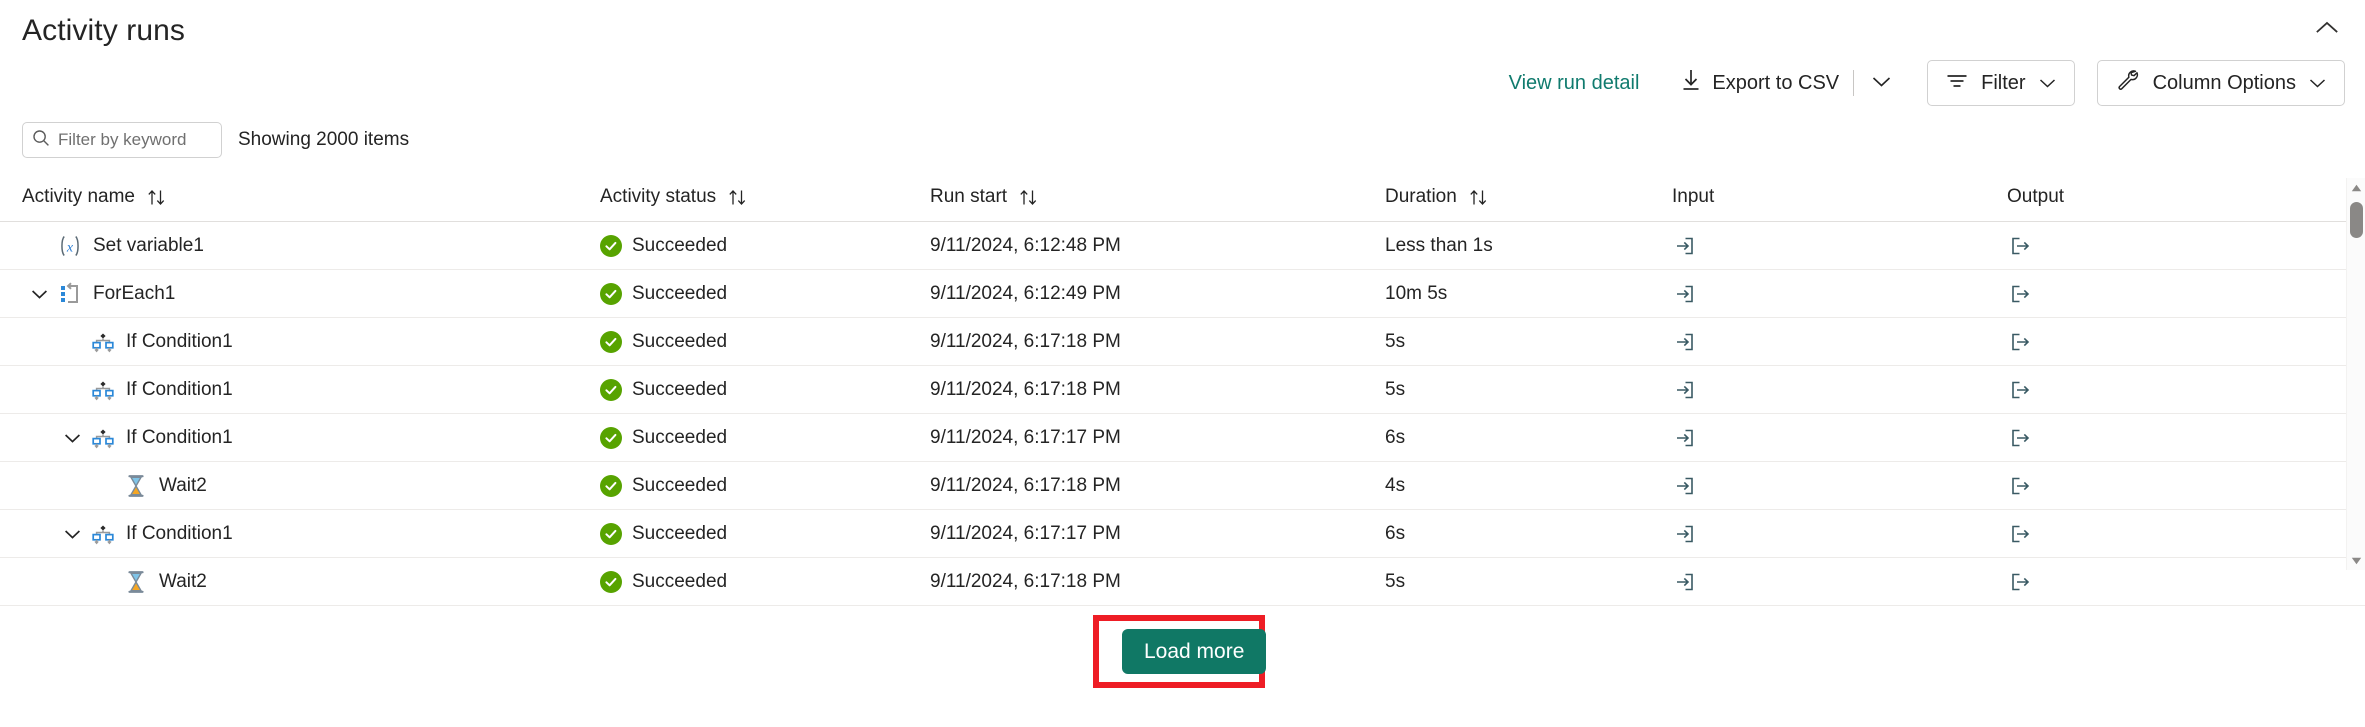 The height and width of the screenshot is (727, 2365). What do you see at coordinates (1182, 486) in the screenshot?
I see `table-row: Wait2 Succeeded 9/11/2024, 6:17:18 PM 4s` at bounding box center [1182, 486].